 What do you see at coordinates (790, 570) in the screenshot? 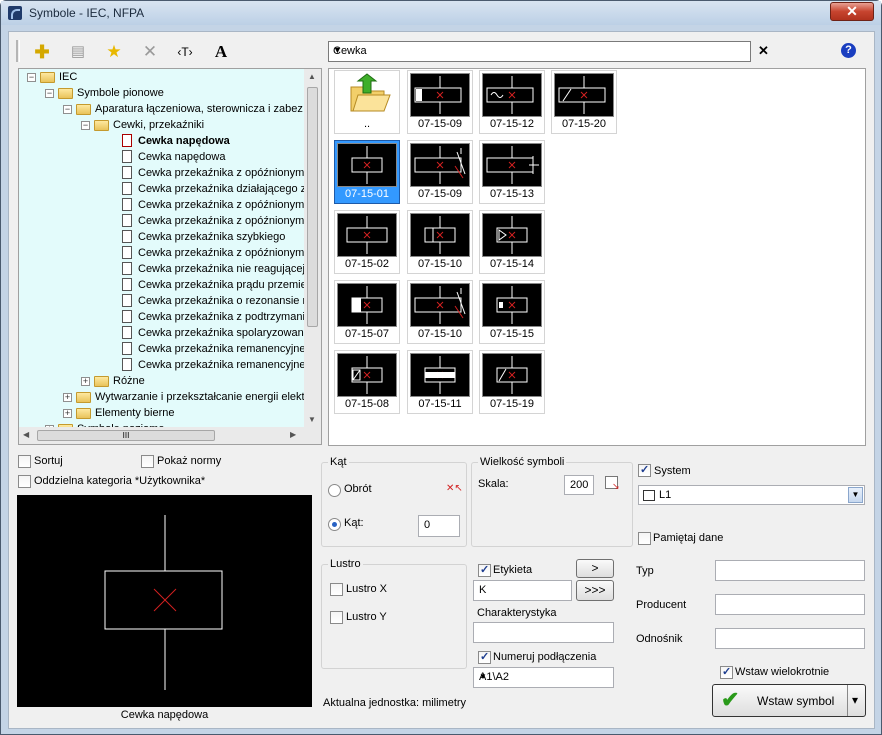
I see `type-input` at bounding box center [790, 570].